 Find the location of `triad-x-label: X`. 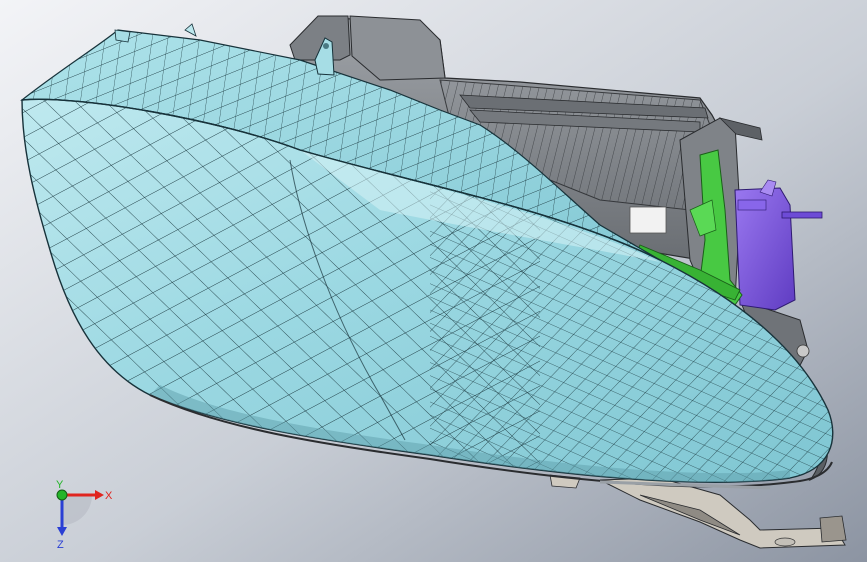

triad-x-label: X is located at coordinates (109, 496).